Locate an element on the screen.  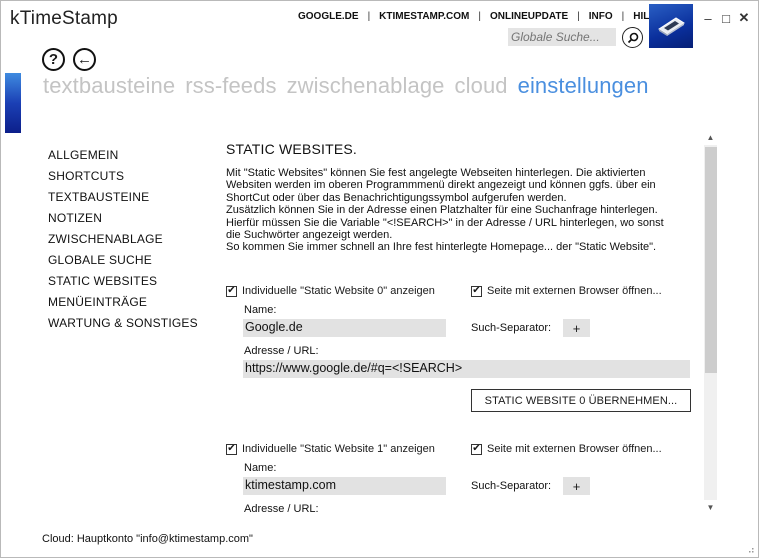
tab-zwischenablage: zwischenablage is located at coordinates (366, 86).